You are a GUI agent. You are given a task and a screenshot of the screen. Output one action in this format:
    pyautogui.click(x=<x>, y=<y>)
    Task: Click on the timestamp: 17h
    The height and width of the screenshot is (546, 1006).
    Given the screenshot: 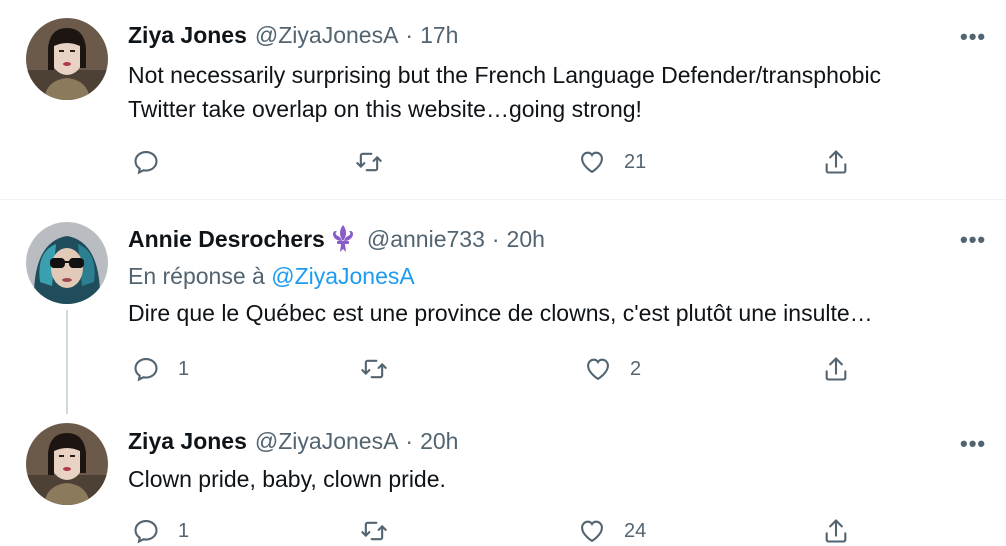 What is the action you would take?
    pyautogui.click(x=439, y=35)
    